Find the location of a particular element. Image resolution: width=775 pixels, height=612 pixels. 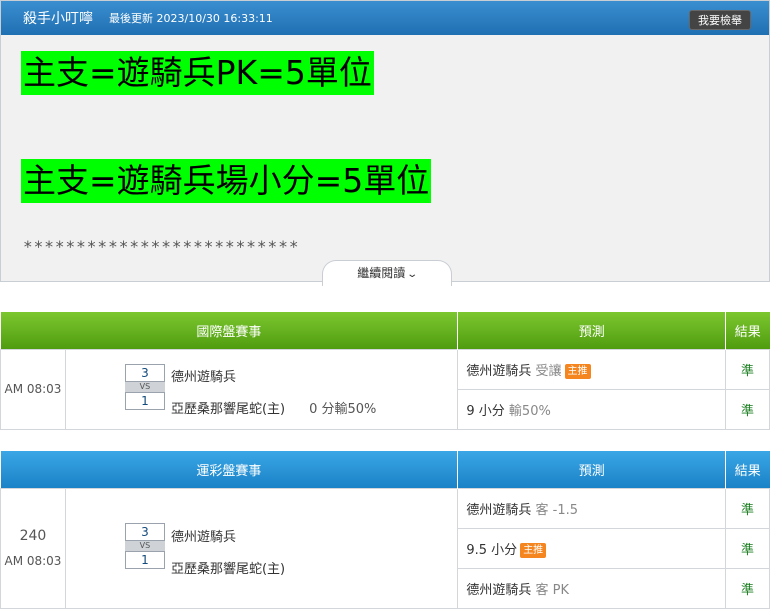

prediction-sub: 受讓 is located at coordinates (548, 371).